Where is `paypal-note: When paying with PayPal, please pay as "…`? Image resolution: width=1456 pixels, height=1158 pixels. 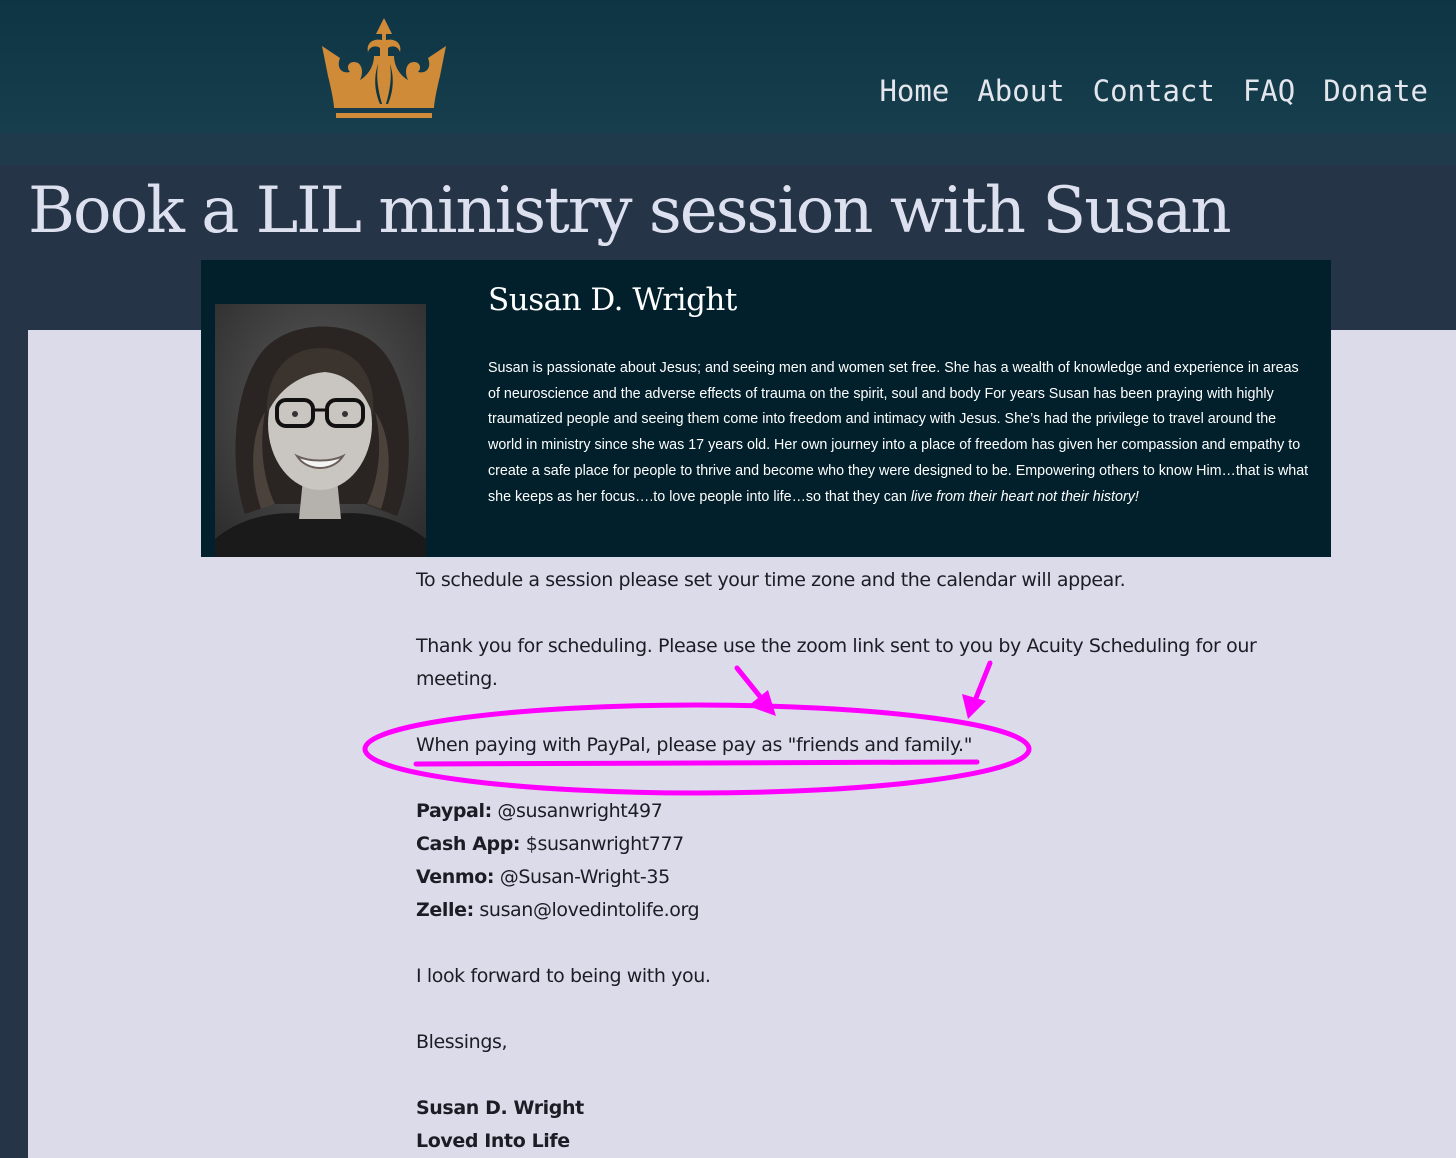 paypal-note: When paying with PayPal, please pay as "… is located at coordinates (694, 745).